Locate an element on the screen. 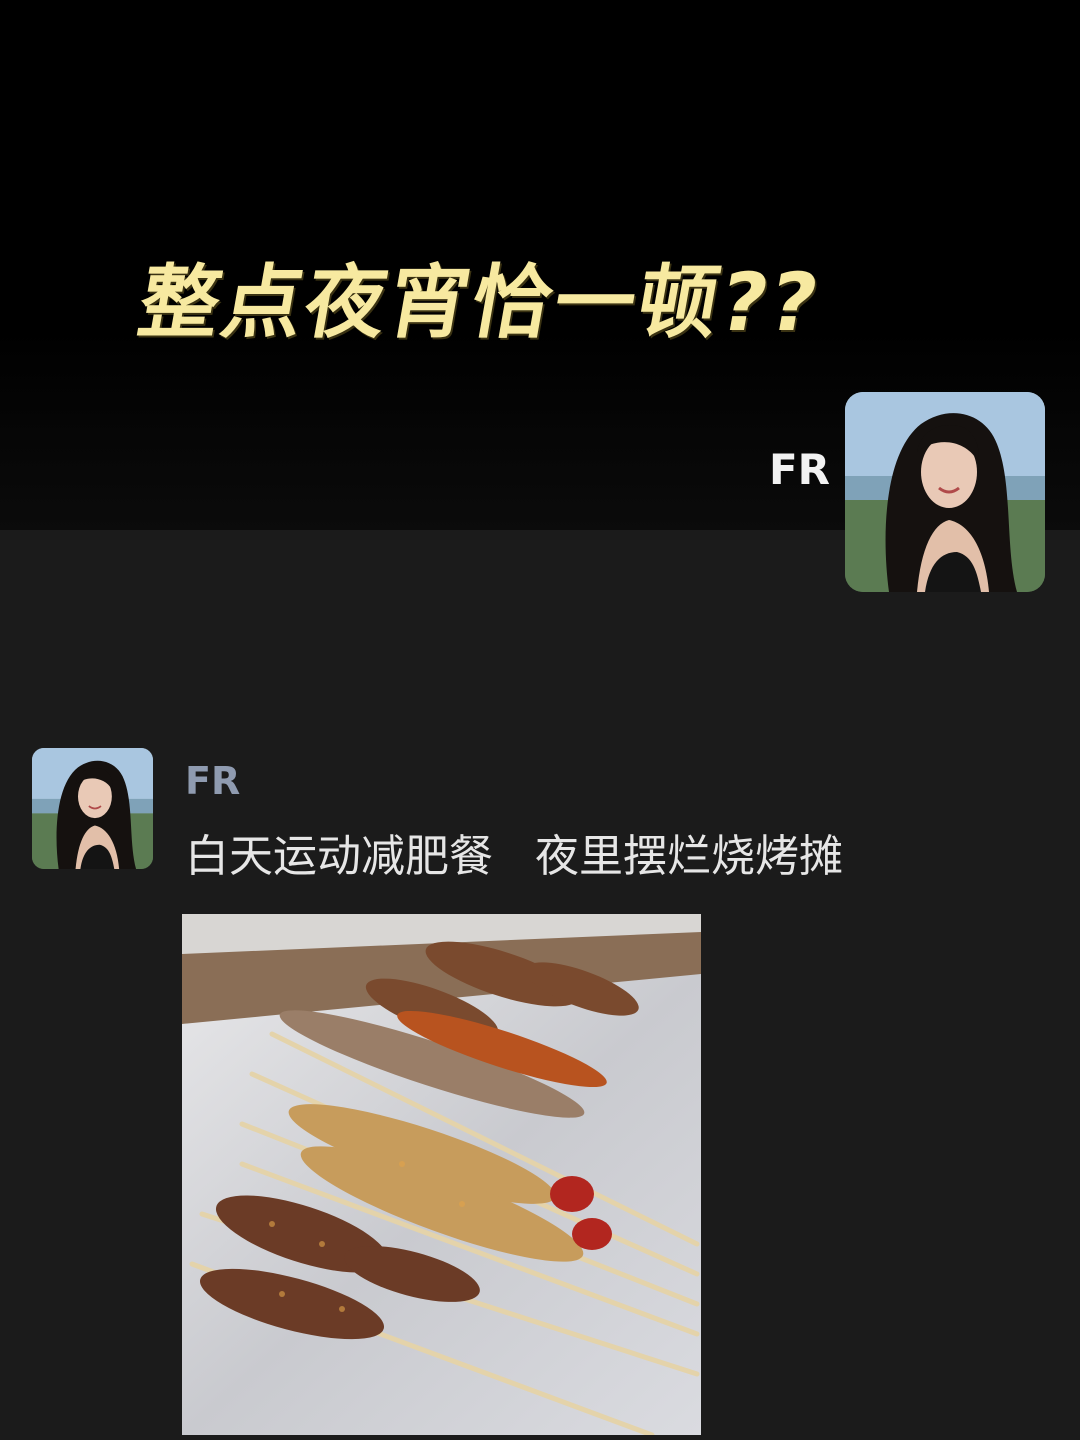 The height and width of the screenshot is (1440, 1080). self-user-name: FR is located at coordinates (799, 469).